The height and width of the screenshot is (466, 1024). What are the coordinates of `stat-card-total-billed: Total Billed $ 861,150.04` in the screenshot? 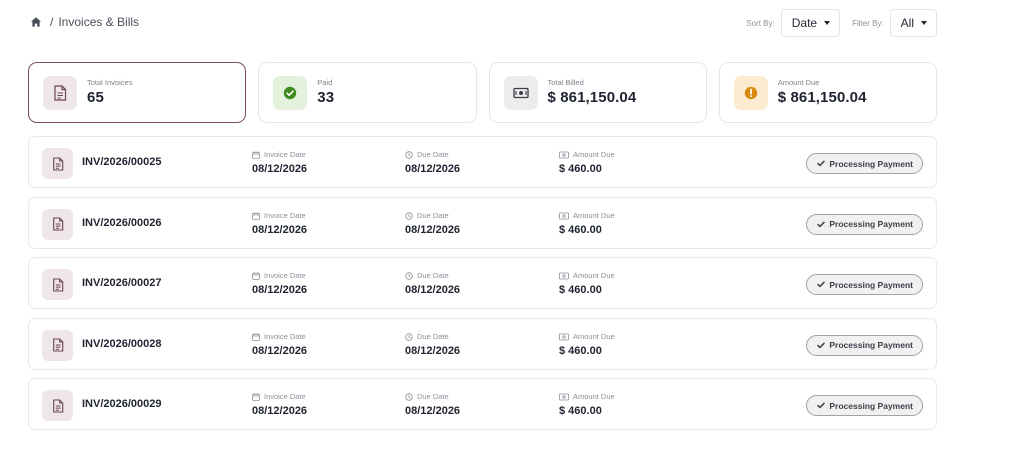 It's located at (597, 92).